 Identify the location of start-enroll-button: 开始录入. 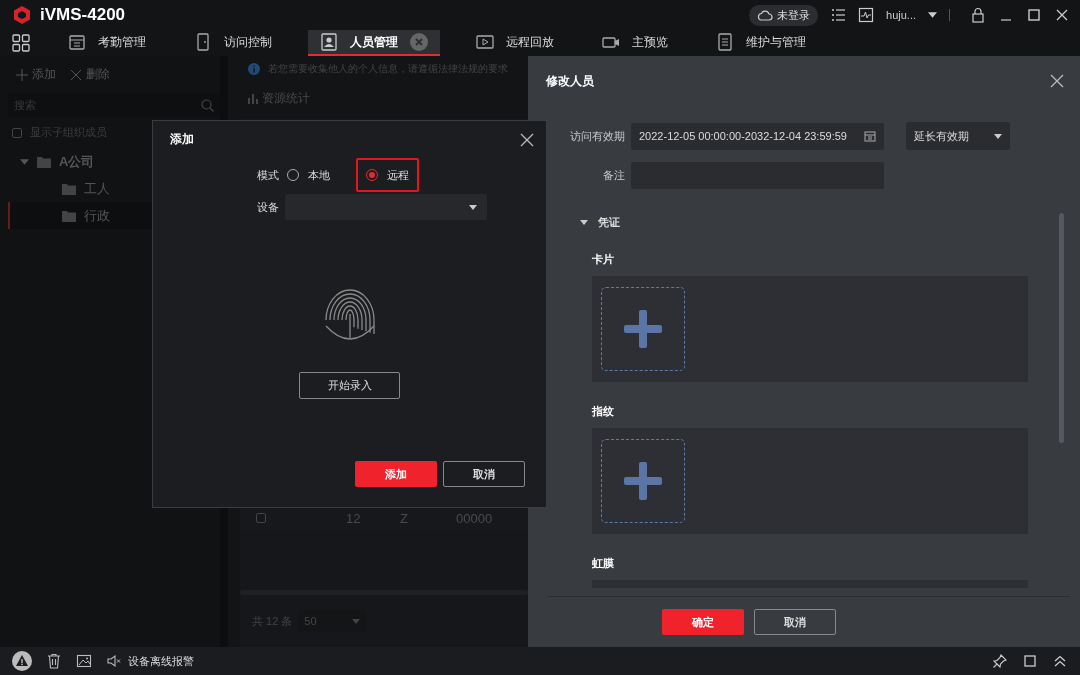
(349, 385).